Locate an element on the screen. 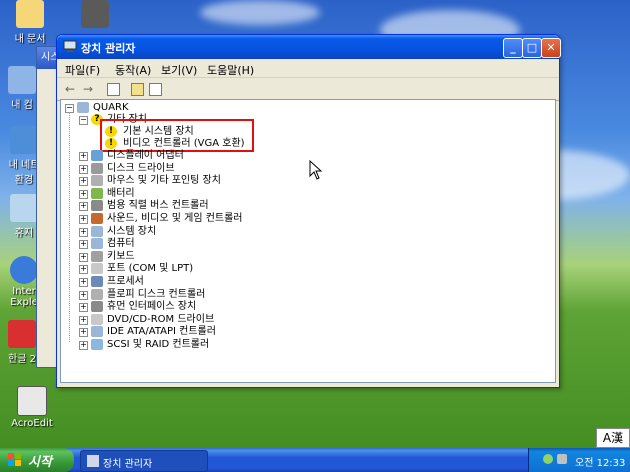 The image size is (630, 472). computer-icon is located at coordinates (83, 107).